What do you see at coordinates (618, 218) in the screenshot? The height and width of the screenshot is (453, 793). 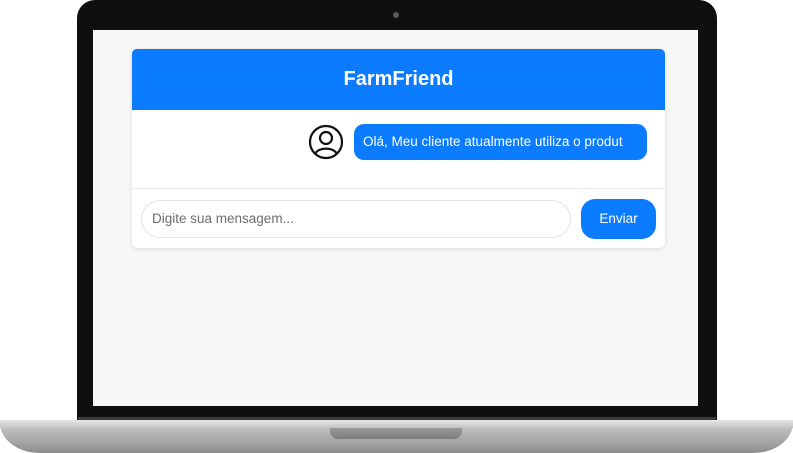 I see `send-button: Enviar` at bounding box center [618, 218].